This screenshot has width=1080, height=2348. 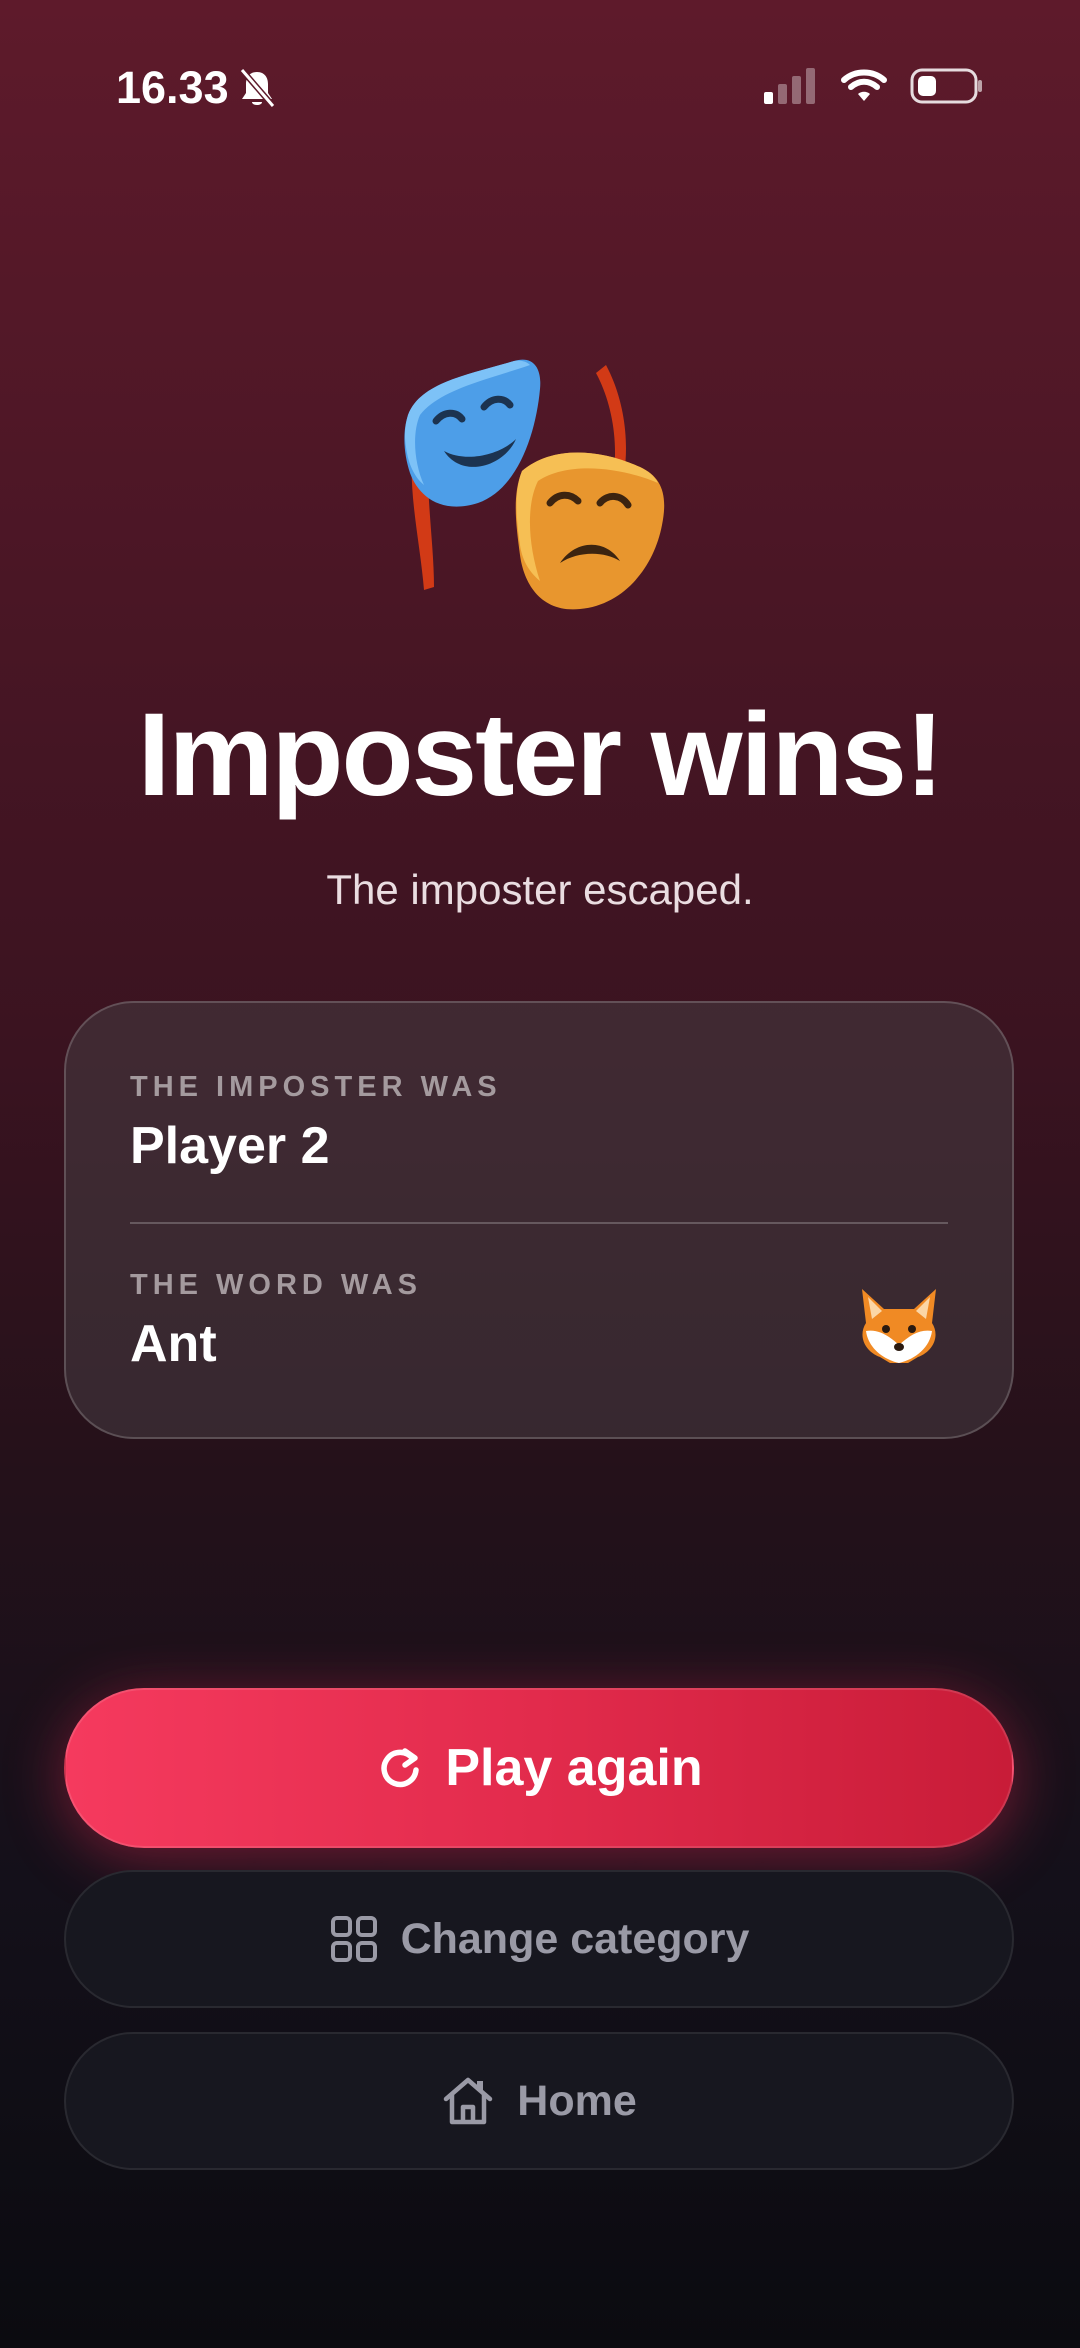 I want to click on play-again-button: Play again, so click(x=539, y=1768).